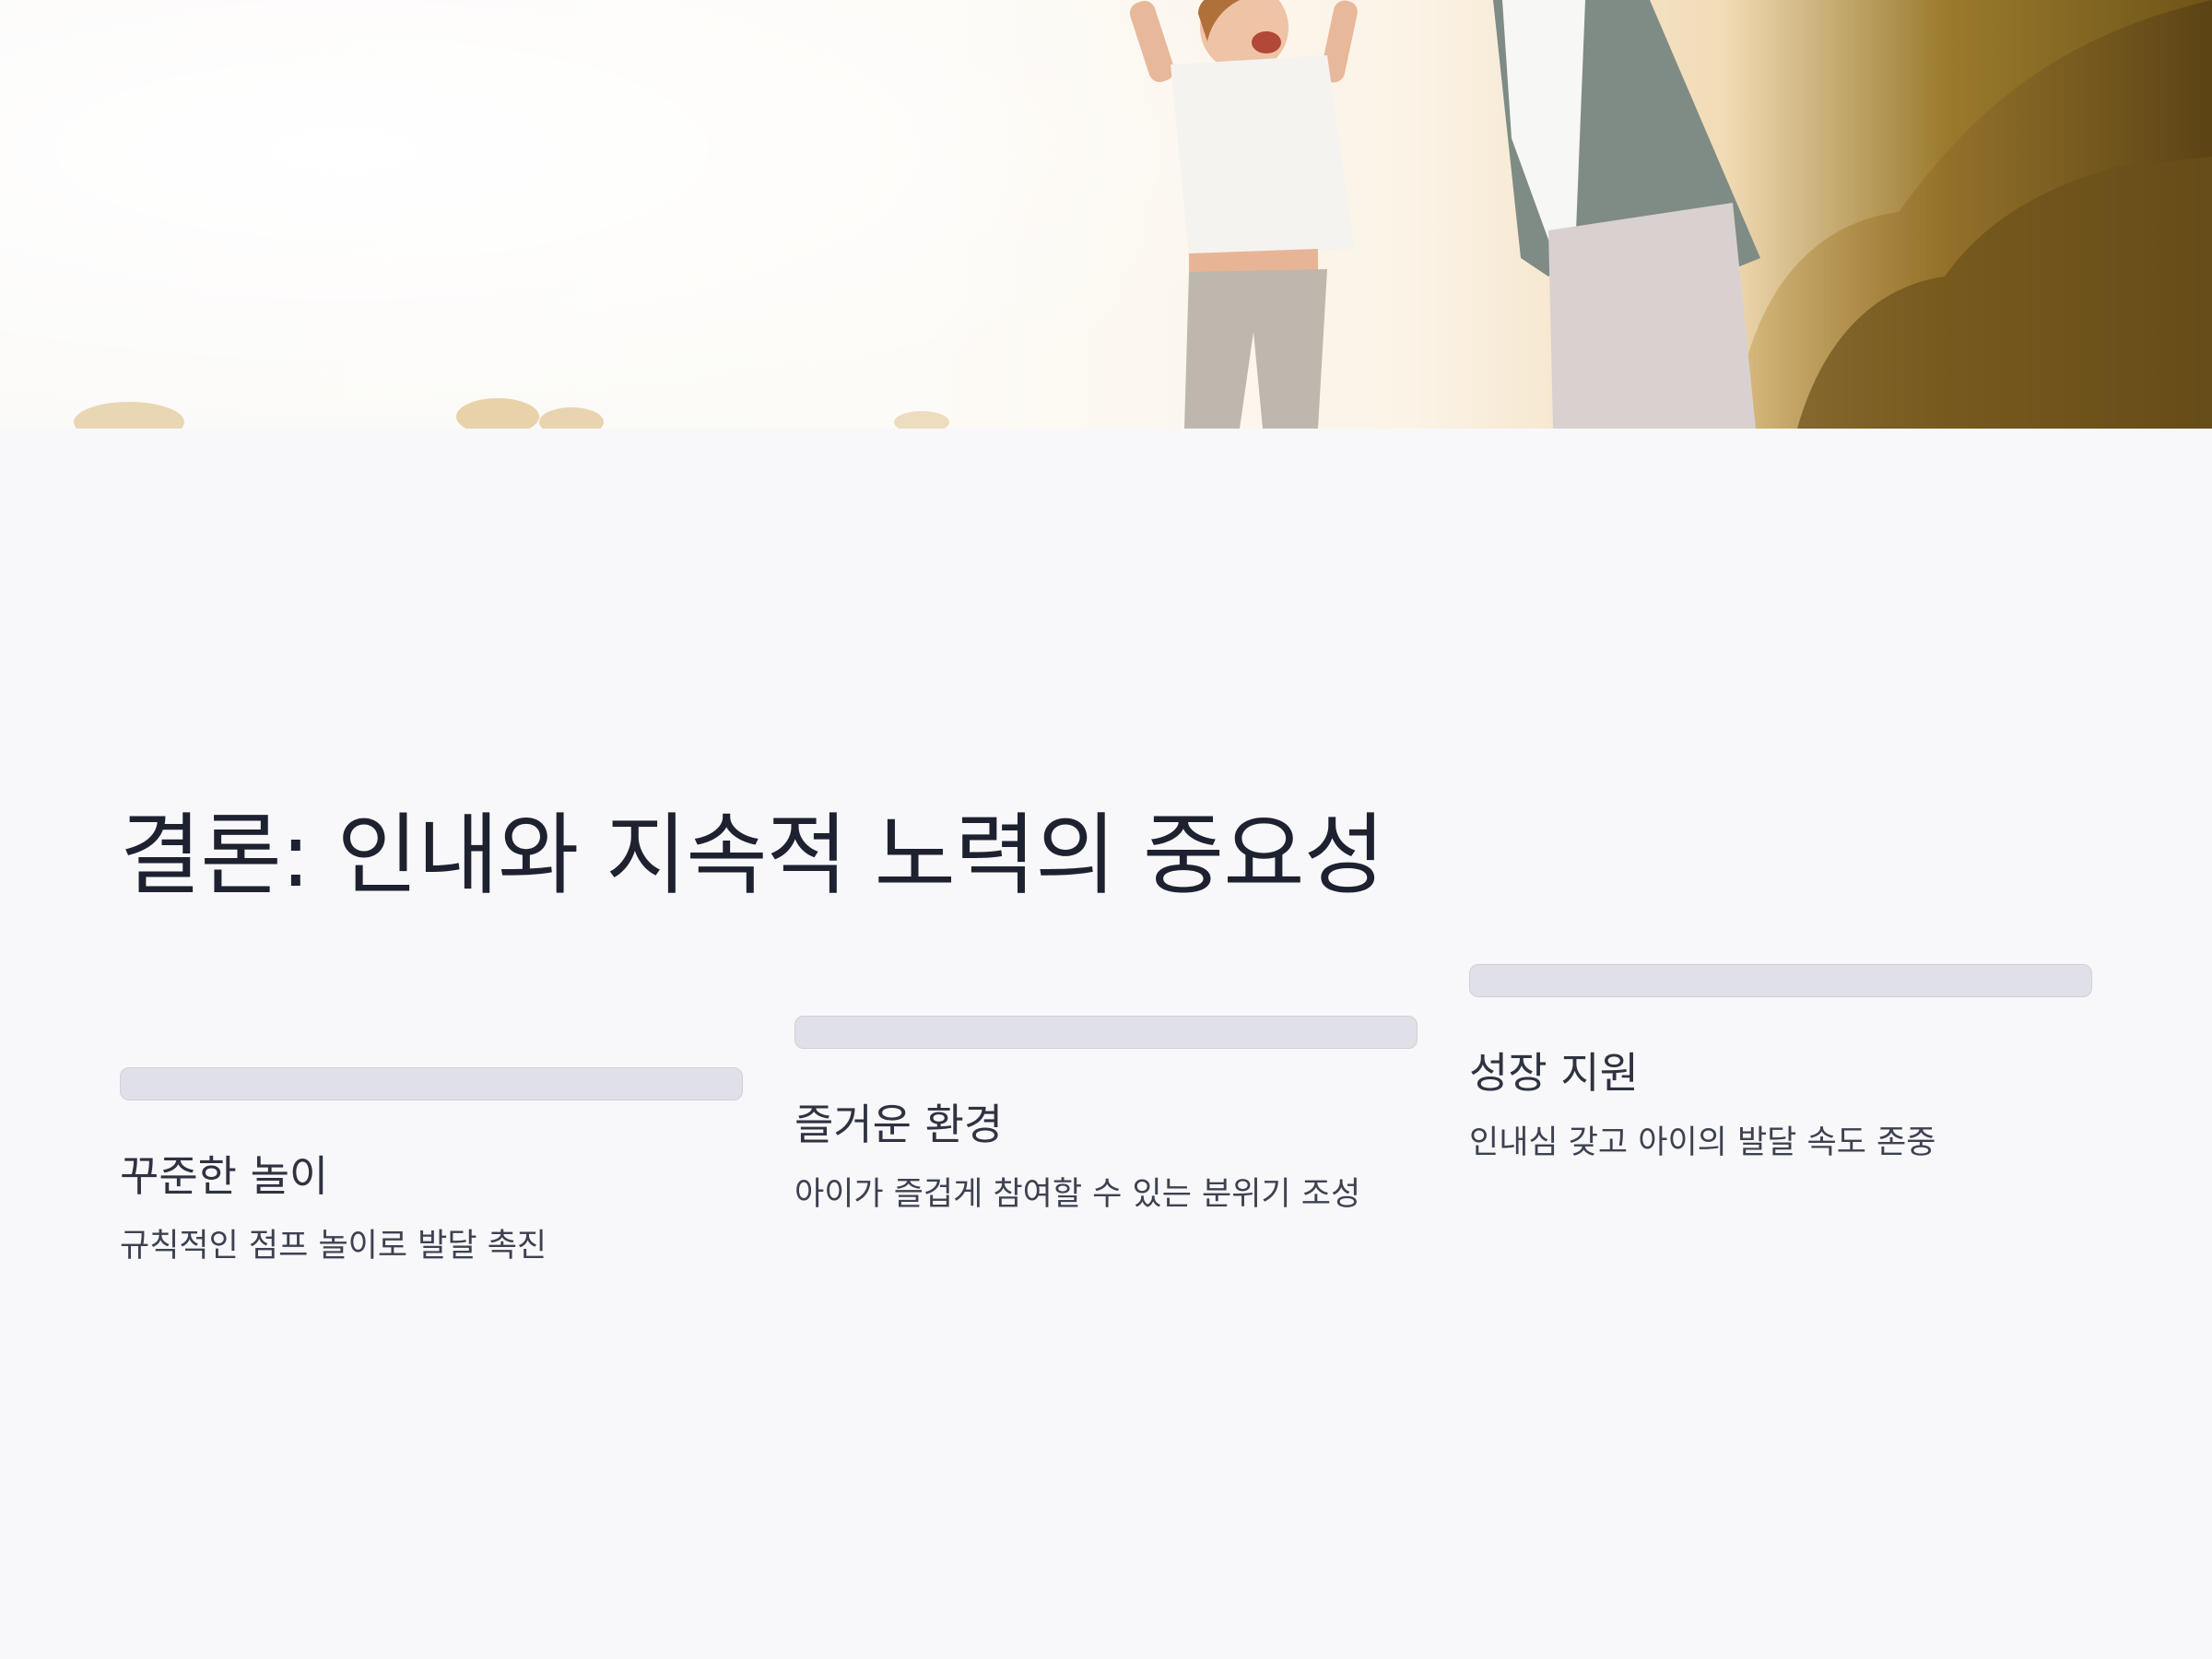 Image resolution: width=2212 pixels, height=1659 pixels. I want to click on slide-title: 결론: 인내와 지속적 노력의 중요성, so click(752, 855).